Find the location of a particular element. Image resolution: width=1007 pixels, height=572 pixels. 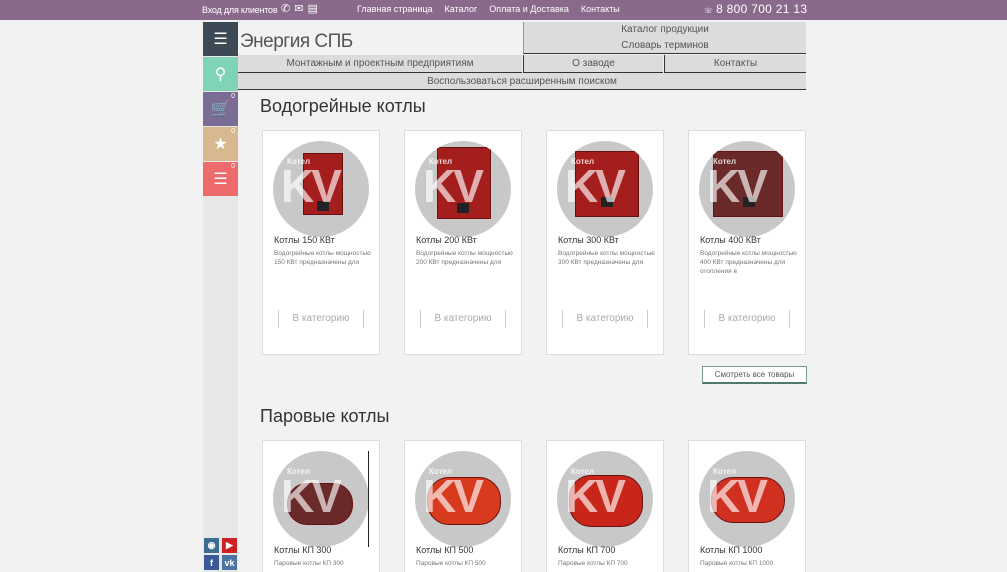

menu-icon: ☰ is located at coordinates (220, 39).